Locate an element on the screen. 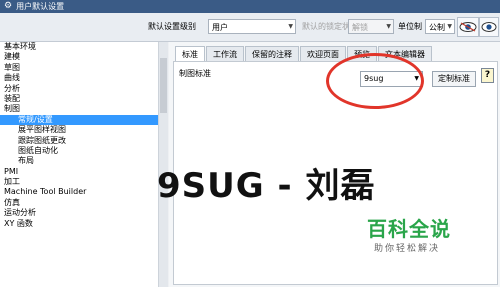  tree-item-machine-tool-builder: Machine Tool Builder is located at coordinates (79, 192).